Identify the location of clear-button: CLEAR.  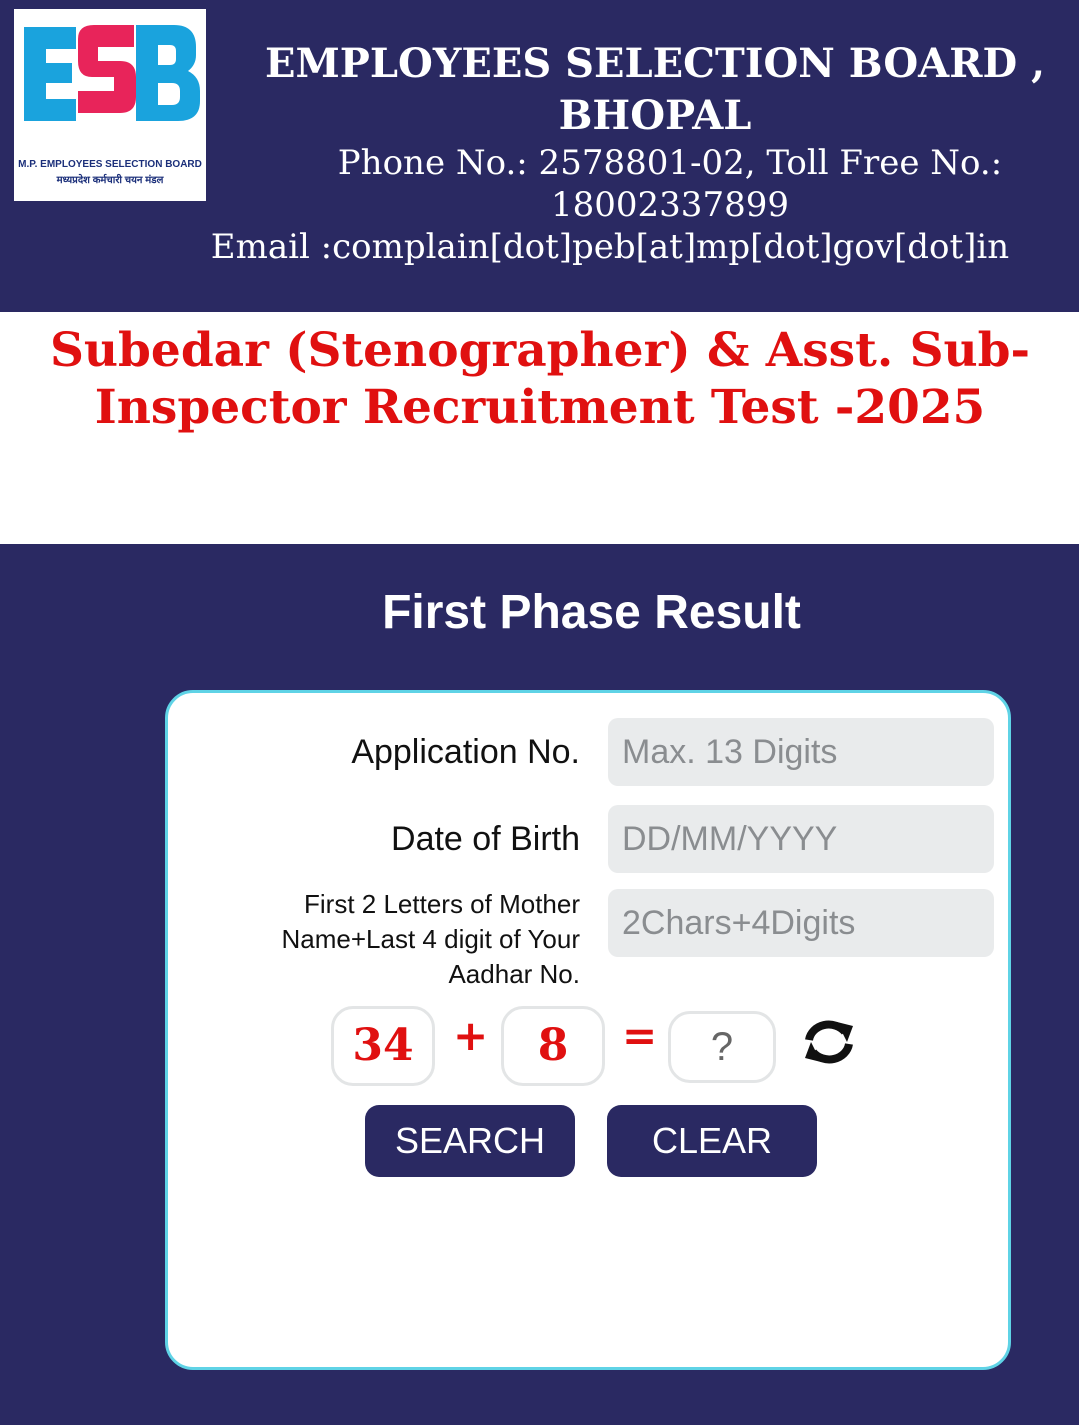
(712, 1141).